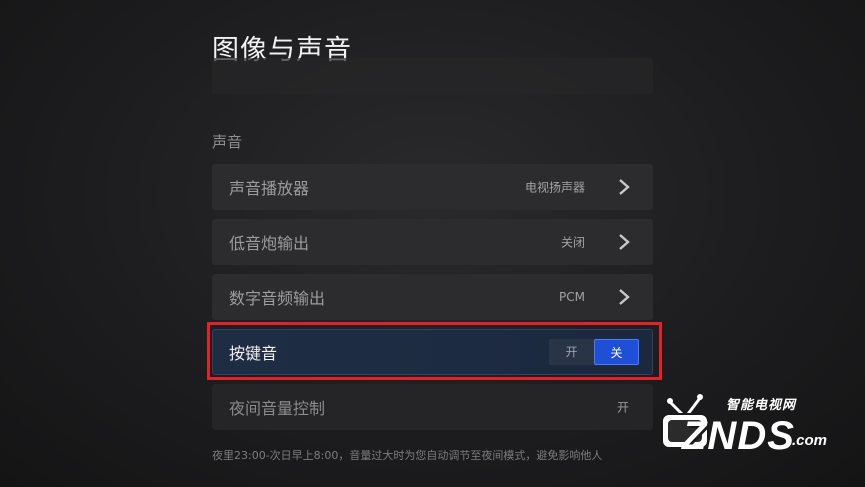  I want to click on watermark-suffix: .com, so click(810, 440).